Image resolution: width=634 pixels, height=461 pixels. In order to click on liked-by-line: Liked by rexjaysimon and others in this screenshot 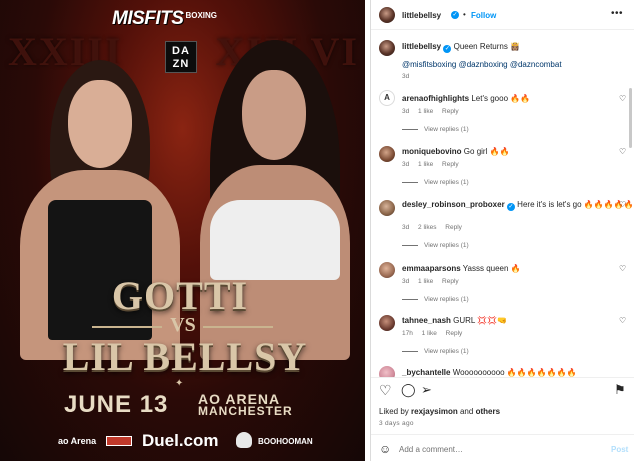, I will do `click(439, 411)`.